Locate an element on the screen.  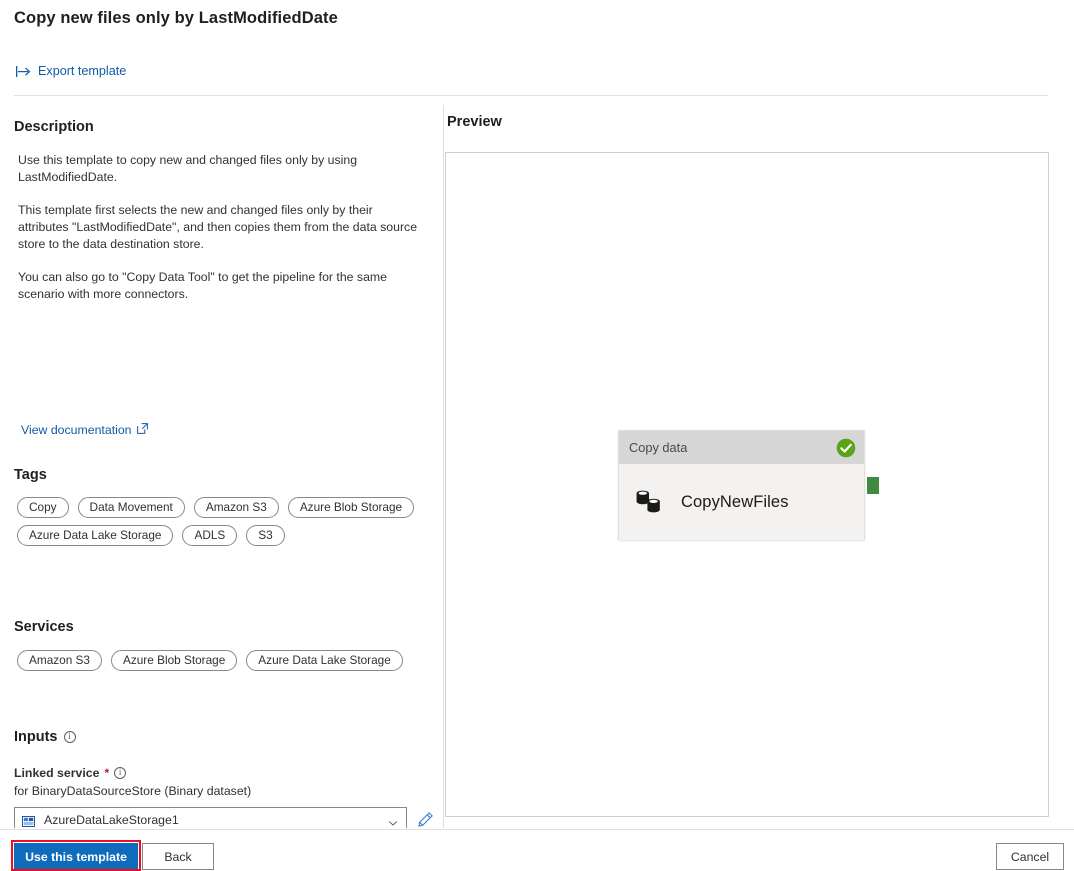
tag-pill: Amazon S3 is located at coordinates (236, 507).